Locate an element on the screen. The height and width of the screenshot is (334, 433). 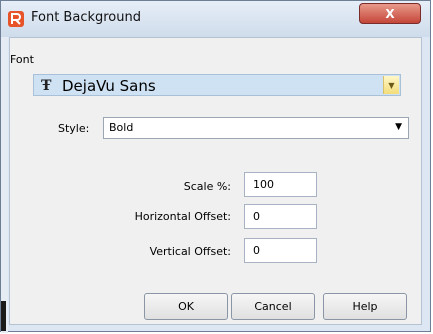
font-type-icon: Ŧ is located at coordinates (46, 86).